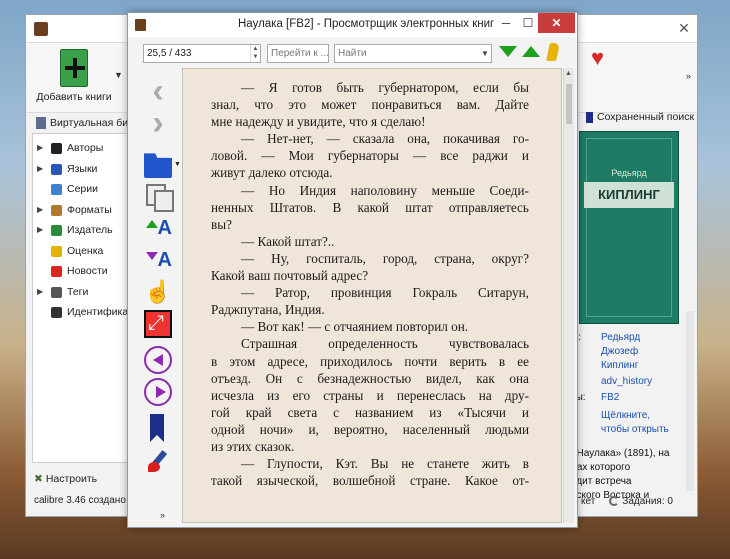 Image resolution: width=730 pixels, height=559 pixels. What do you see at coordinates (531, 51) in the screenshot?
I see `find-previous-icon` at bounding box center [531, 51].